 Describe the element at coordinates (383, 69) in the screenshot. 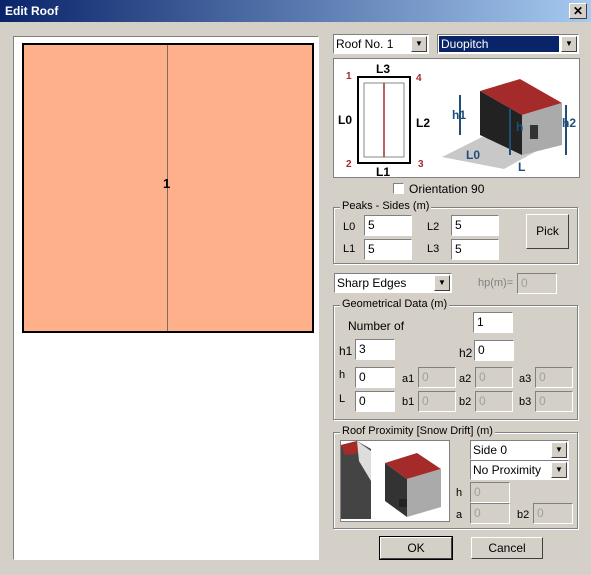

I see `diagram-l3-label: L3` at that location.